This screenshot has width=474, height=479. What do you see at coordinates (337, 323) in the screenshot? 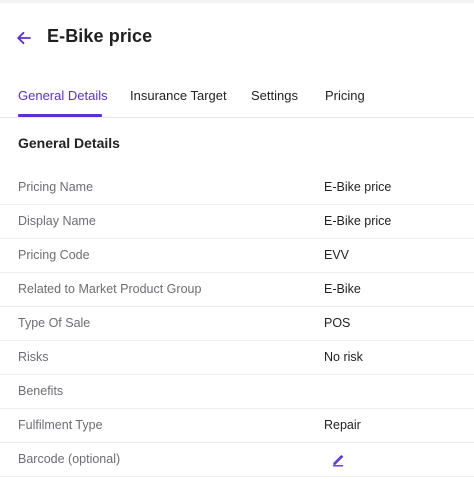
I see `detail-value: POS` at bounding box center [337, 323].